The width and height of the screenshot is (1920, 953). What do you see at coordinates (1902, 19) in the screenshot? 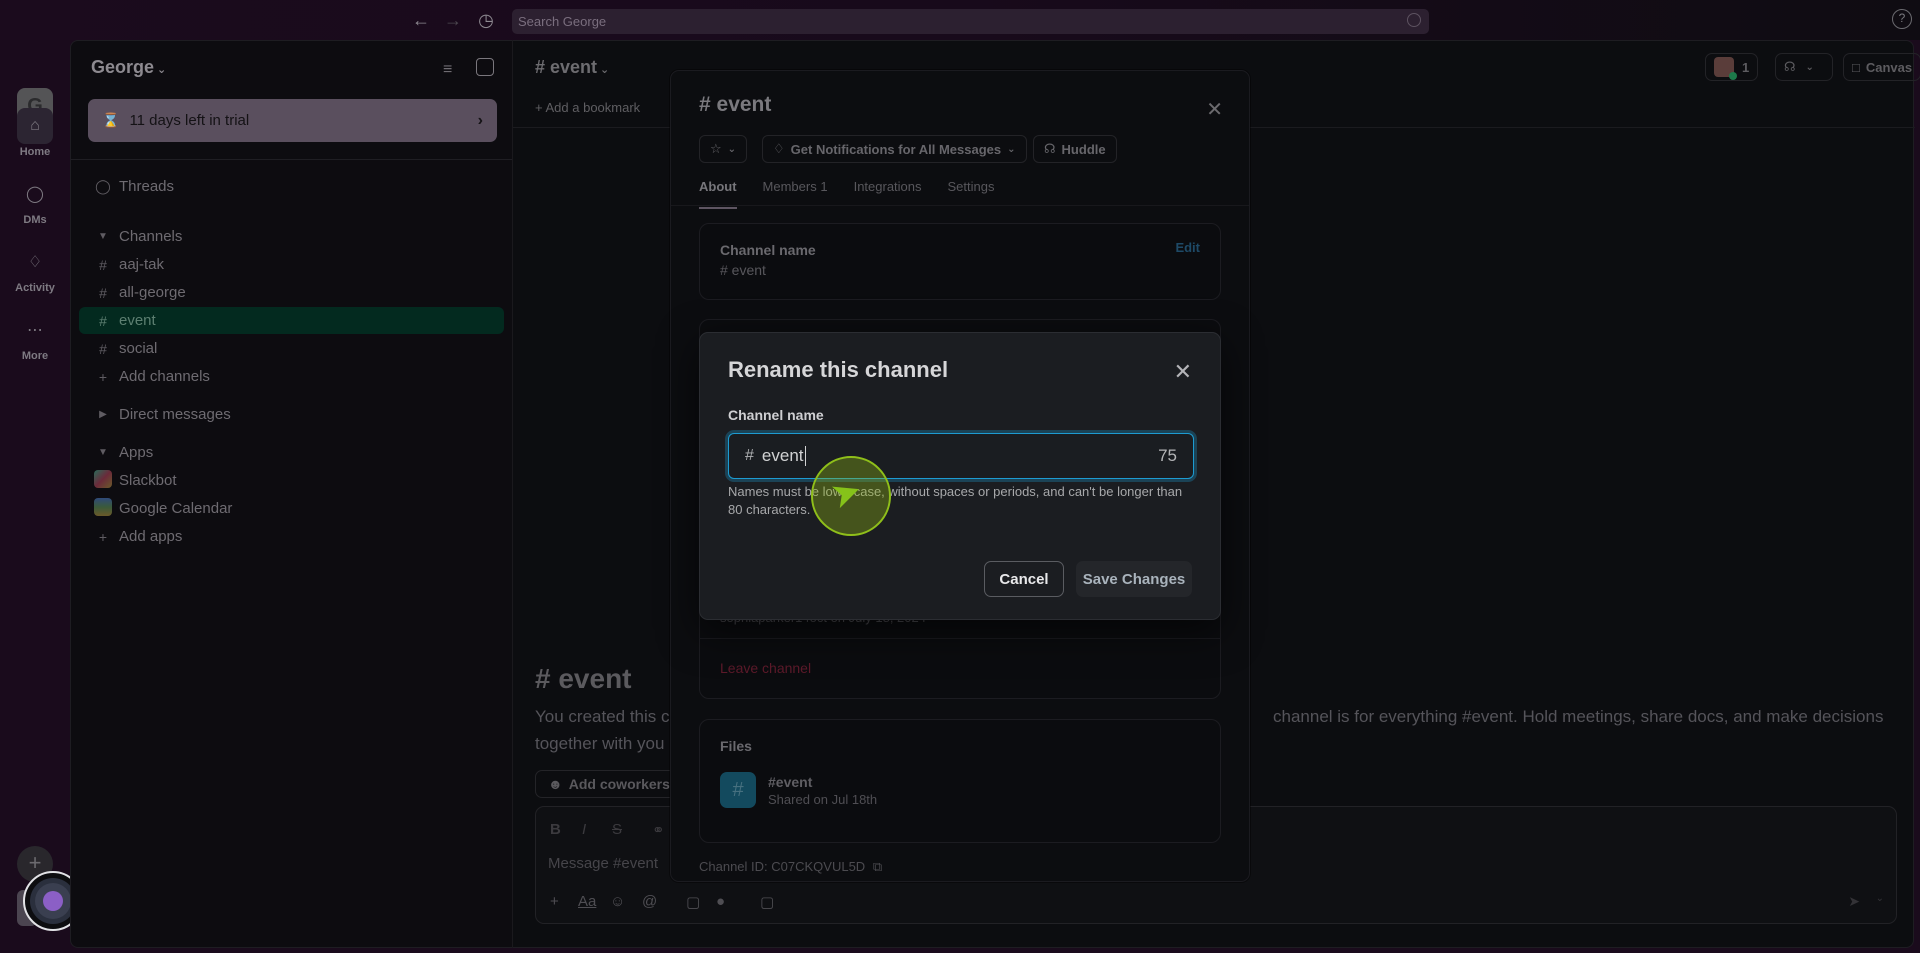
I see `help-icon: ?` at bounding box center [1902, 19].